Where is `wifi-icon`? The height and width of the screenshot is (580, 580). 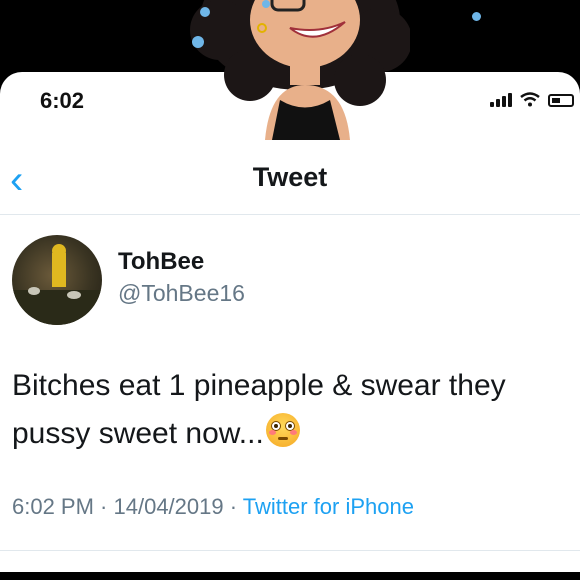
wifi-icon is located at coordinates (530, 99).